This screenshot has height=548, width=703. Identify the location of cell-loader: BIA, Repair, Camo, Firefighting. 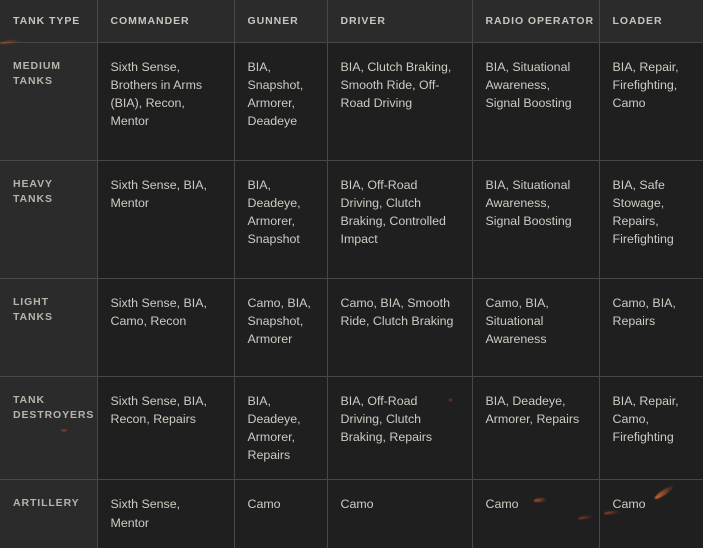
(651, 428).